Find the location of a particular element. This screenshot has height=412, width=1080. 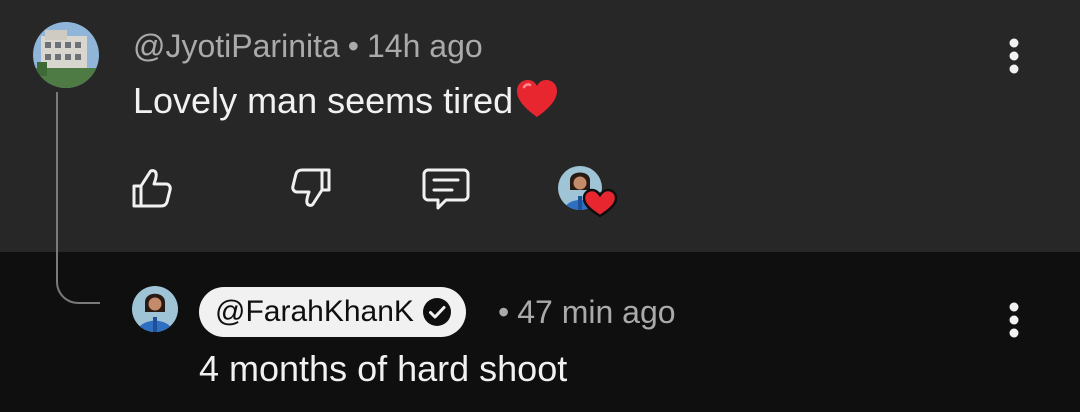

creator-heart-badge is located at coordinates (587, 191).